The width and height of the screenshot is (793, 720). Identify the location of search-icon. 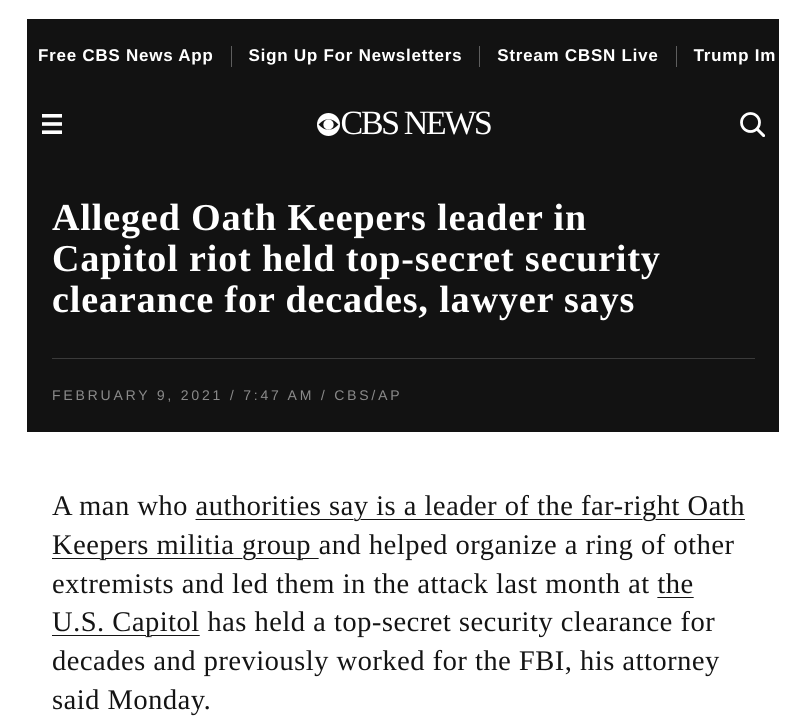
(752, 124).